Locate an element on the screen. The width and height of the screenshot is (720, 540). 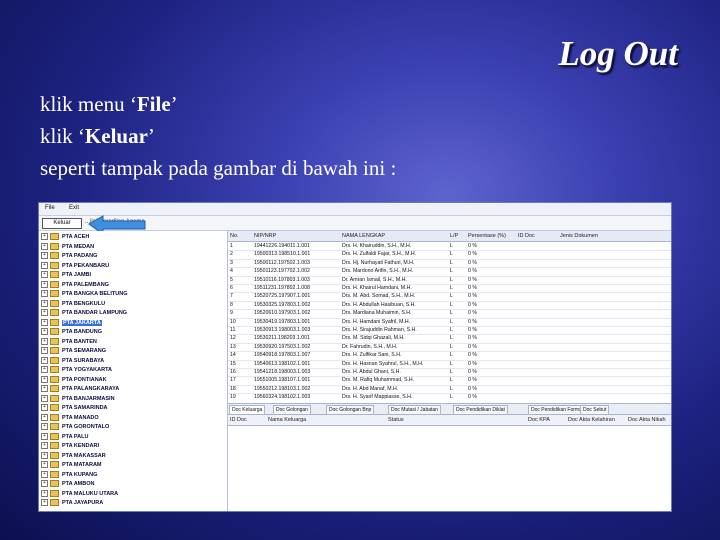
table-cell: Drs. H. Sirajuddin Rahman, S.H. is located at coordinates (379, 330).